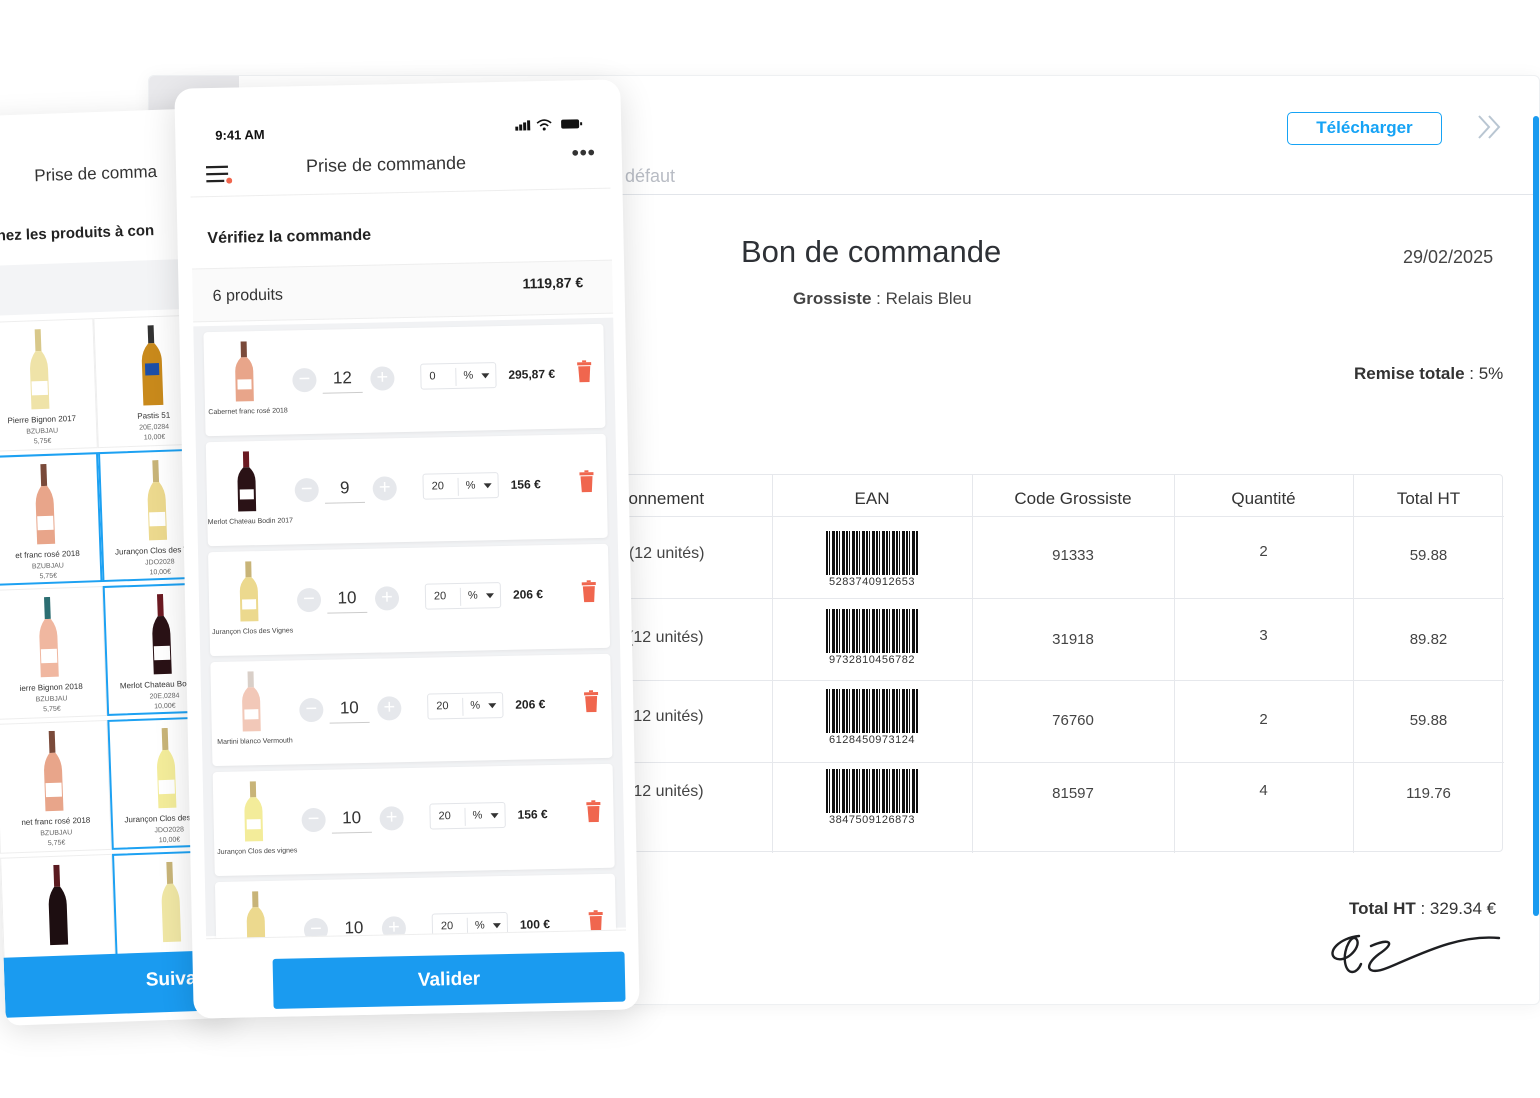 This screenshot has width=1540, height=1098. Describe the element at coordinates (553, 283) in the screenshot. I see `order-total: 1119,87 €` at that location.